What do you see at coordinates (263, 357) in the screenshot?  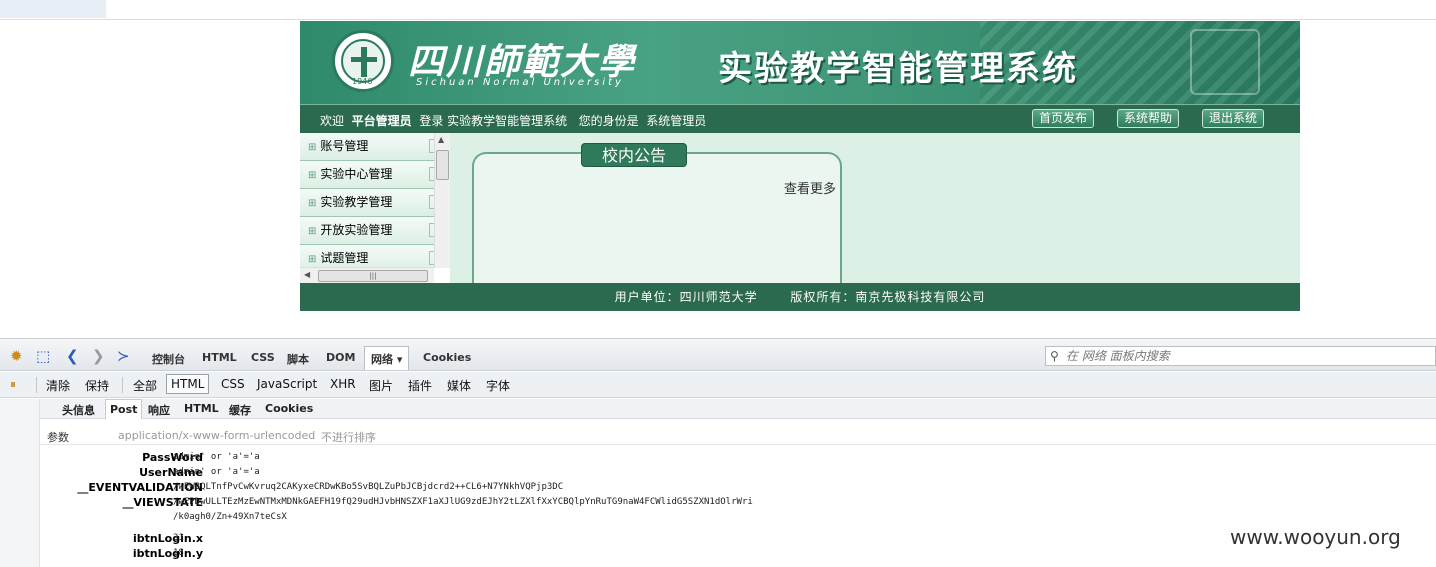 I see `tab-css: CSS` at bounding box center [263, 357].